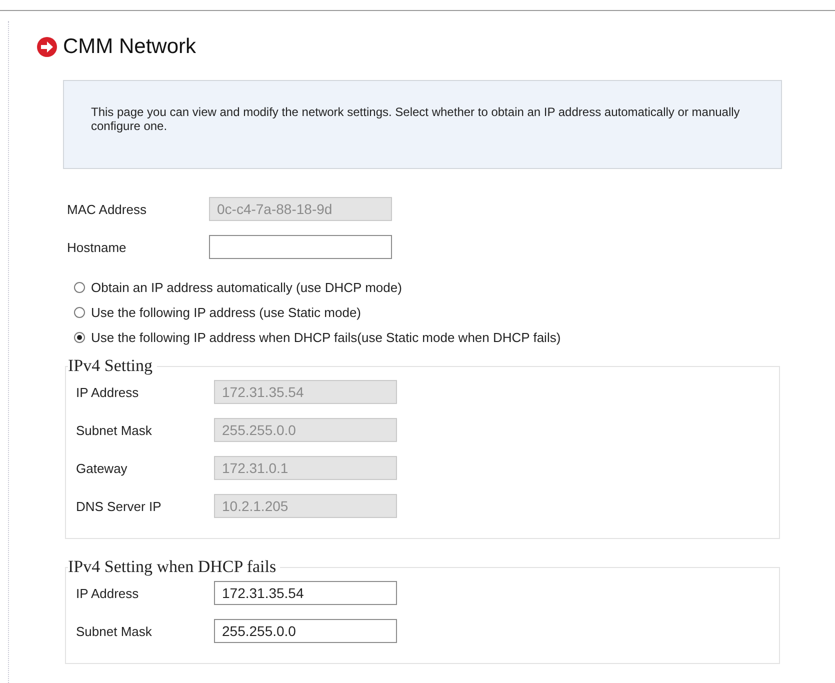 Image resolution: width=835 pixels, height=683 pixels. What do you see at coordinates (107, 209) in the screenshot?
I see `field-label: MAC Address` at bounding box center [107, 209].